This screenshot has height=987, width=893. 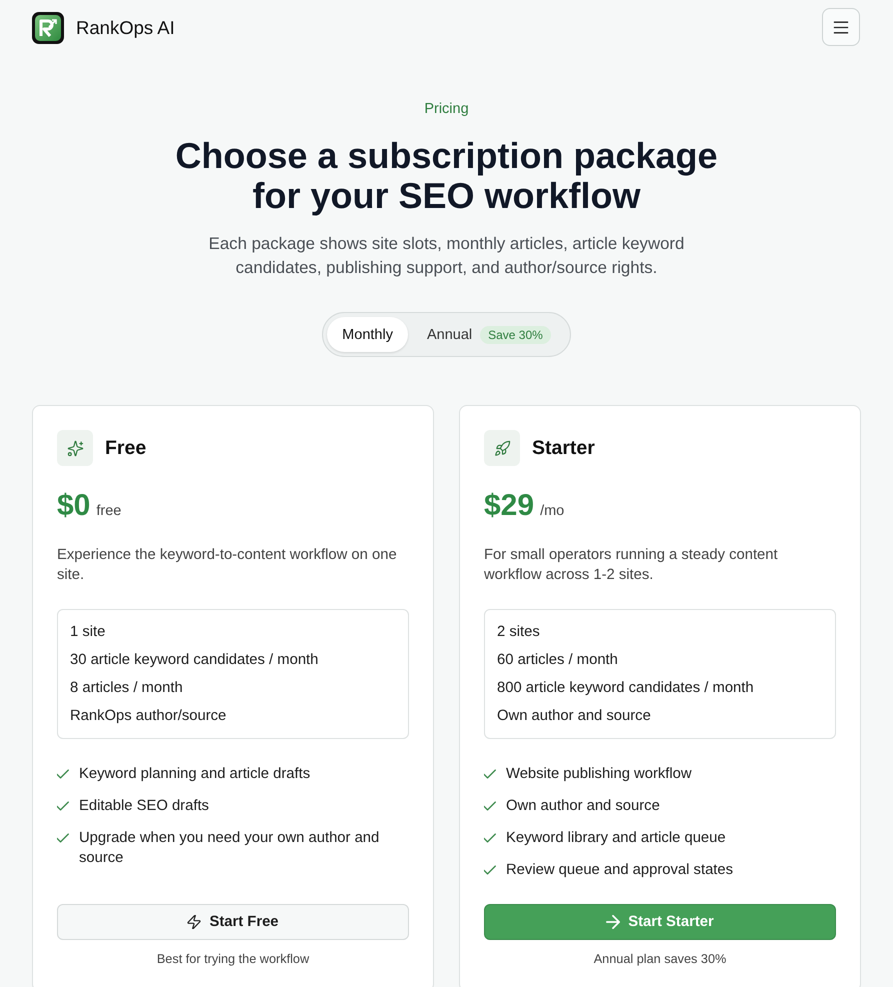 I want to click on menu-button, so click(x=841, y=27).